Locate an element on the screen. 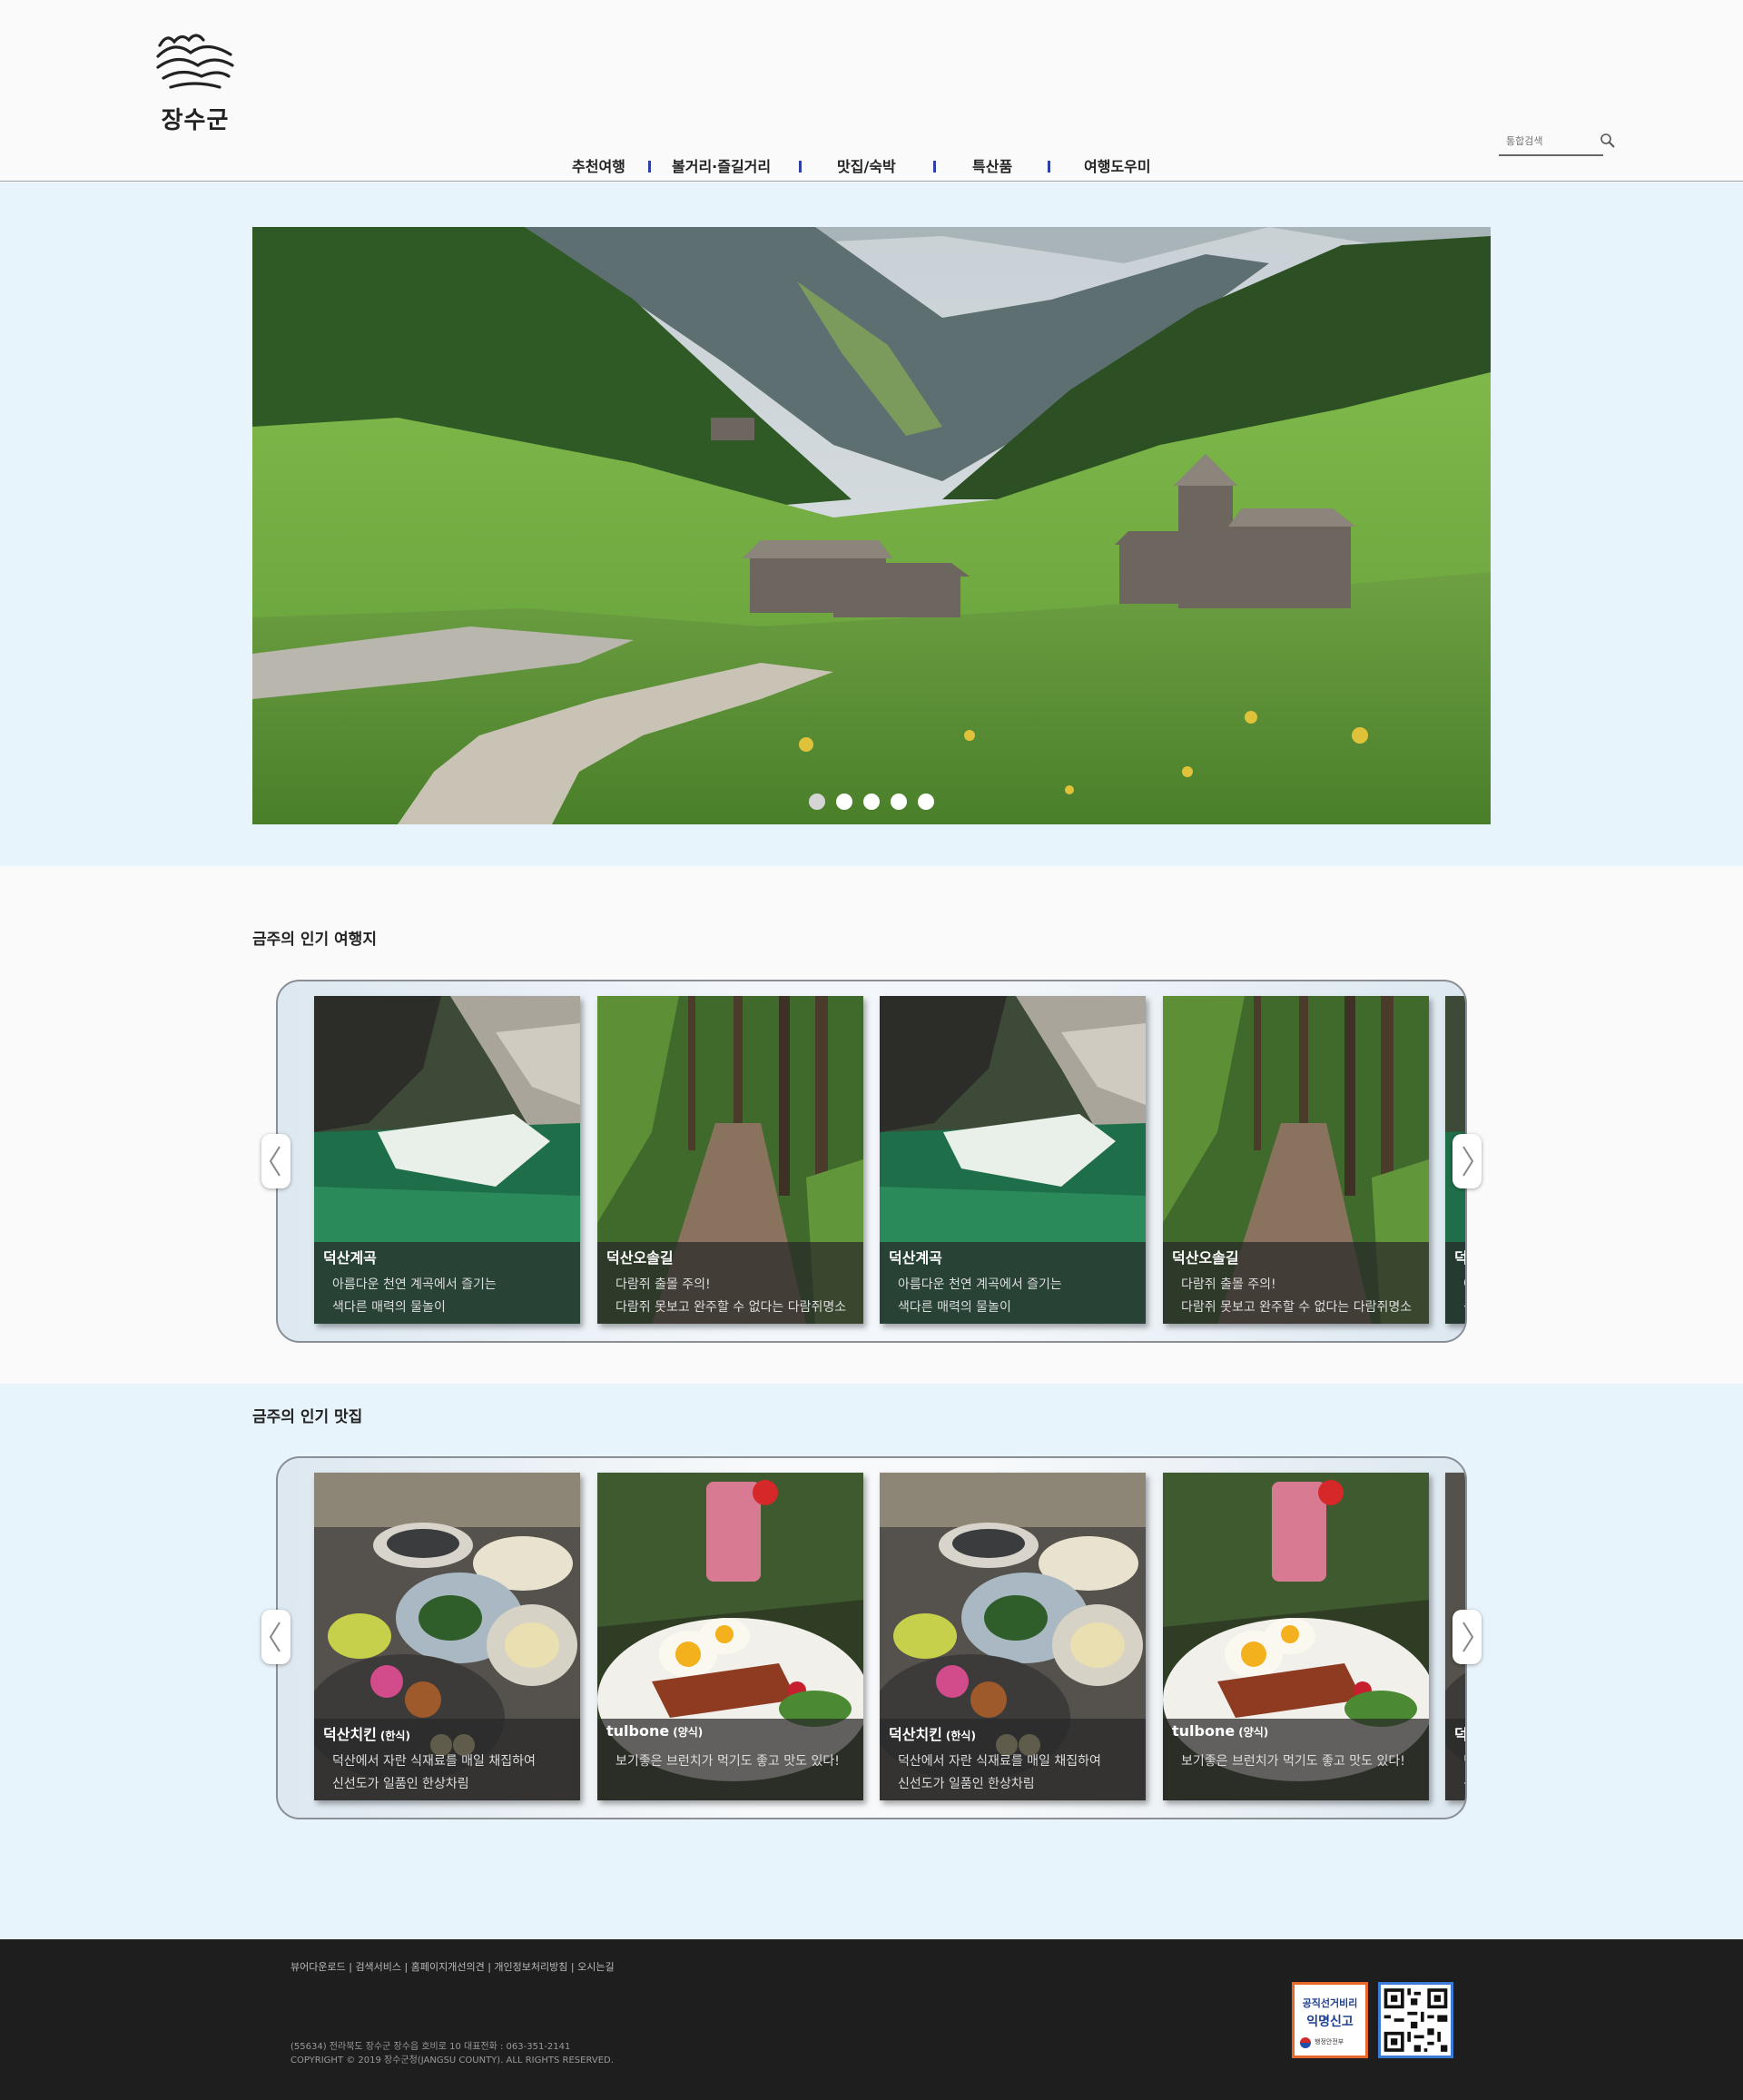 This screenshot has height=2100, width=1743. card-title-text: 덕 is located at coordinates (1460, 1734).